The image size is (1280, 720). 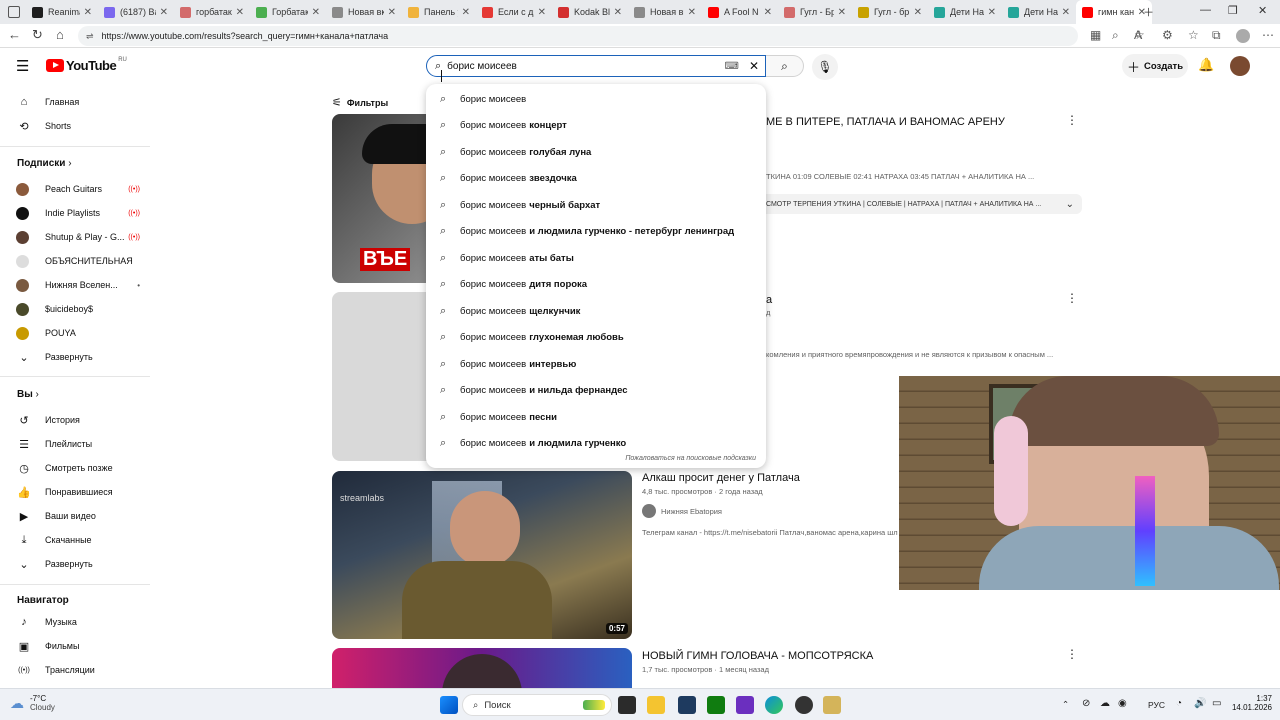 What do you see at coordinates (78, 237) in the screenshot?
I see `sidebar-item-subscription: Shutup & Play - G... ((•))` at bounding box center [78, 237].